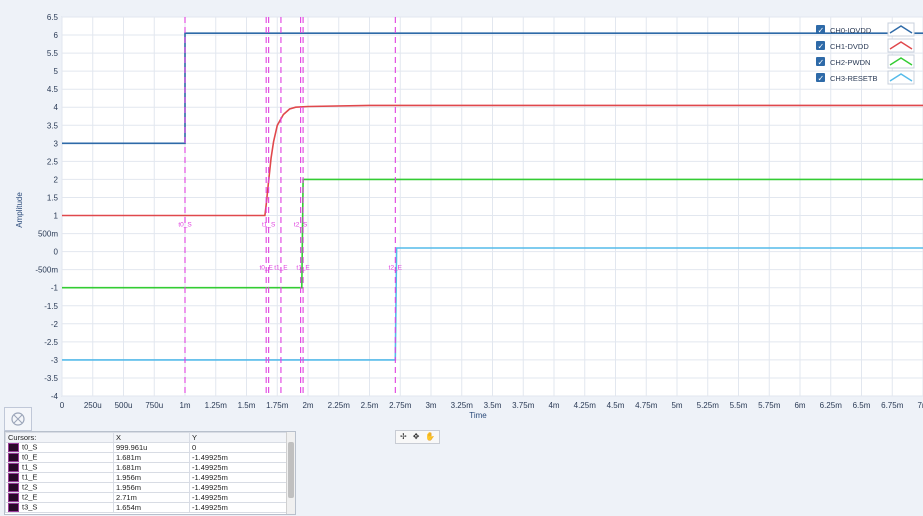  I want to click on cursor-header-y: Y, so click(238, 437).